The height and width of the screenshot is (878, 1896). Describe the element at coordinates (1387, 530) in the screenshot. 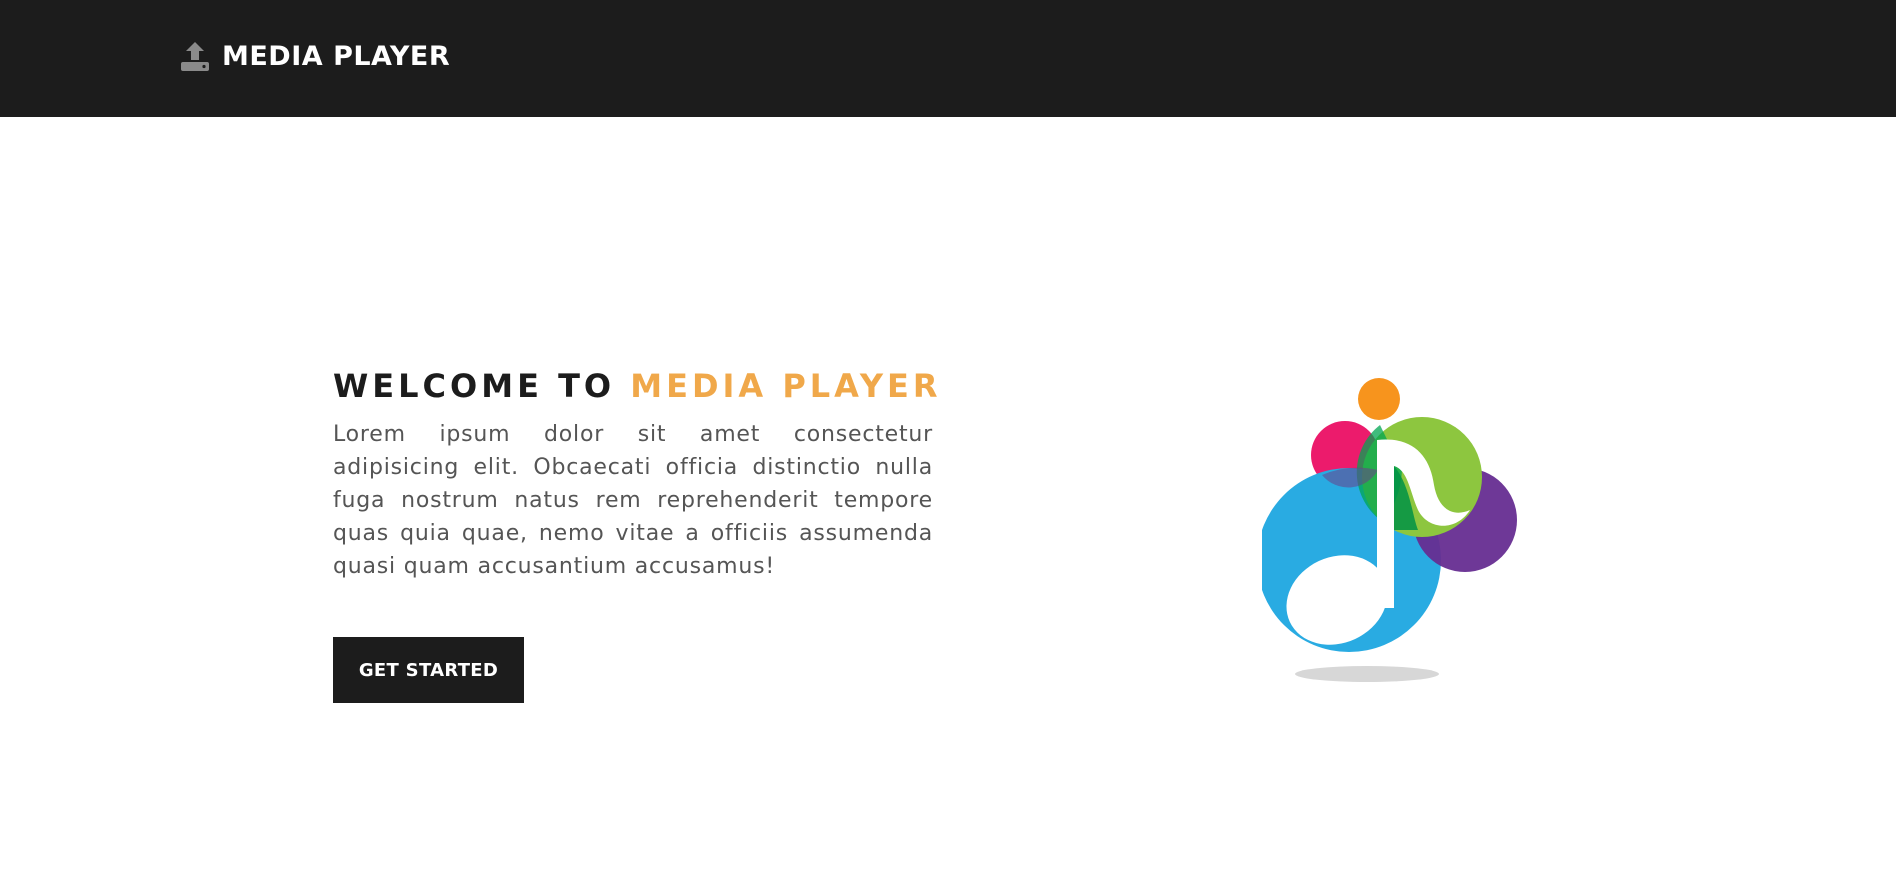

I see `music-note-icon` at that location.